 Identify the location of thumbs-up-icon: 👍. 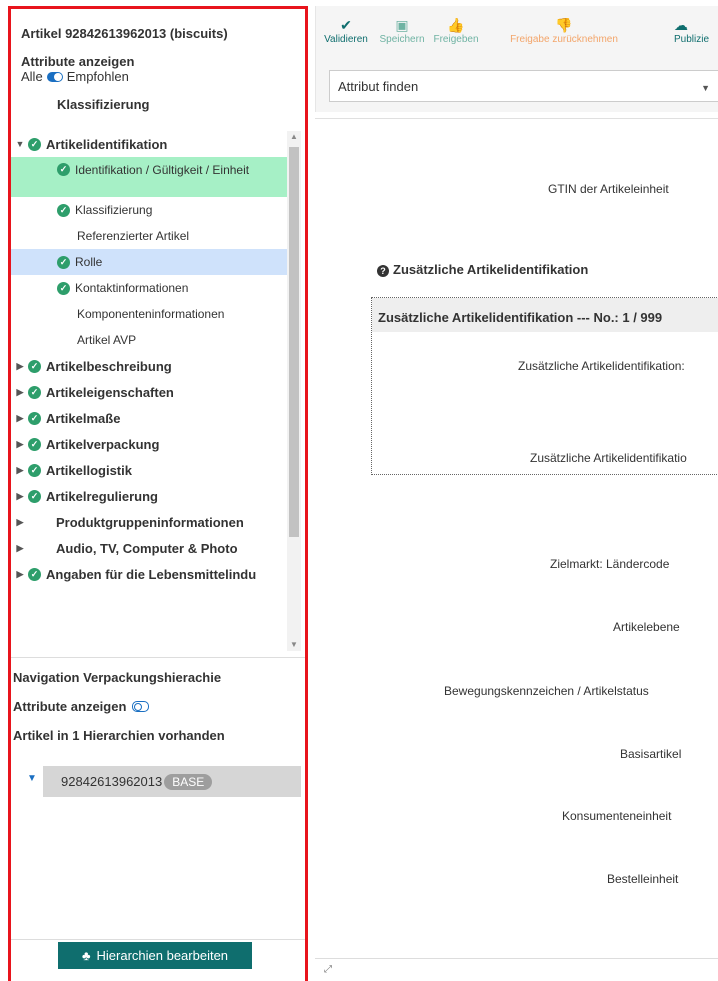
(456, 25).